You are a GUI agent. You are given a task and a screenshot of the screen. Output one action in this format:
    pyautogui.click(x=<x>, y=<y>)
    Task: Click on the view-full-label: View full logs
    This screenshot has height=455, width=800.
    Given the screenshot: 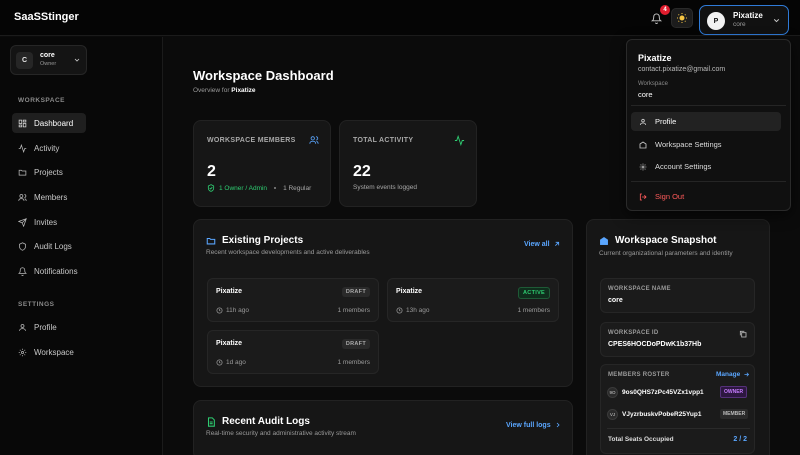 What is the action you would take?
    pyautogui.click(x=528, y=425)
    